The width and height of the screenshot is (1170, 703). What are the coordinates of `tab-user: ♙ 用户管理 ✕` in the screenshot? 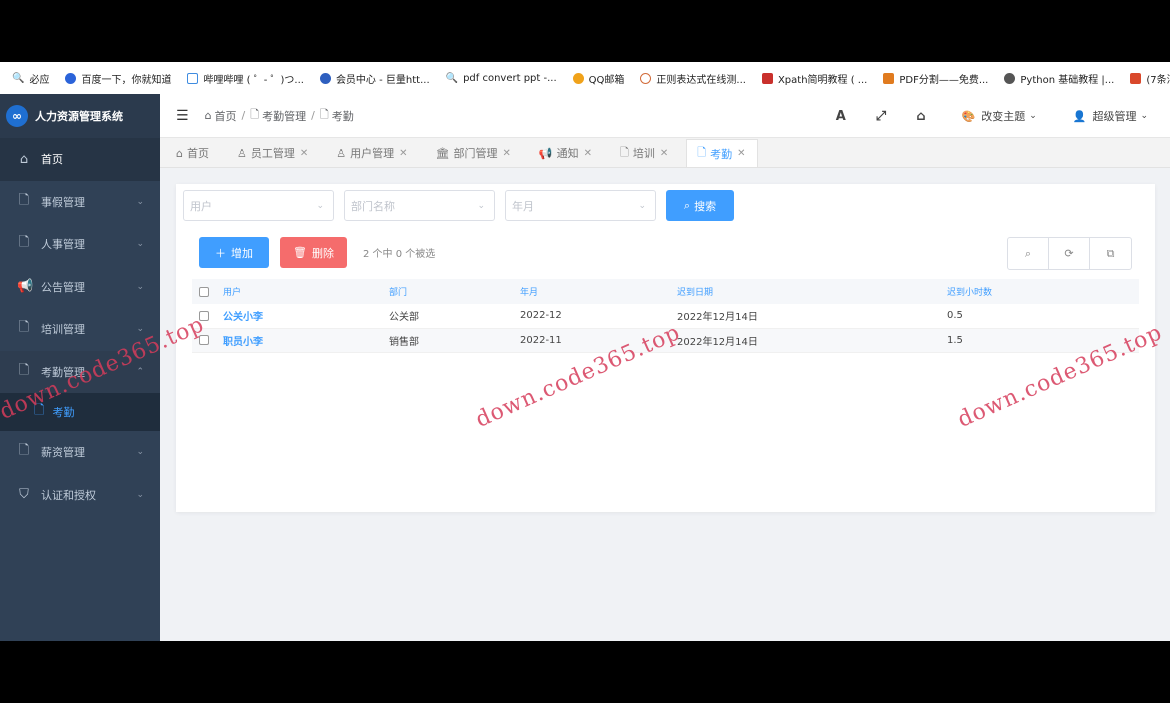 It's located at (372, 153).